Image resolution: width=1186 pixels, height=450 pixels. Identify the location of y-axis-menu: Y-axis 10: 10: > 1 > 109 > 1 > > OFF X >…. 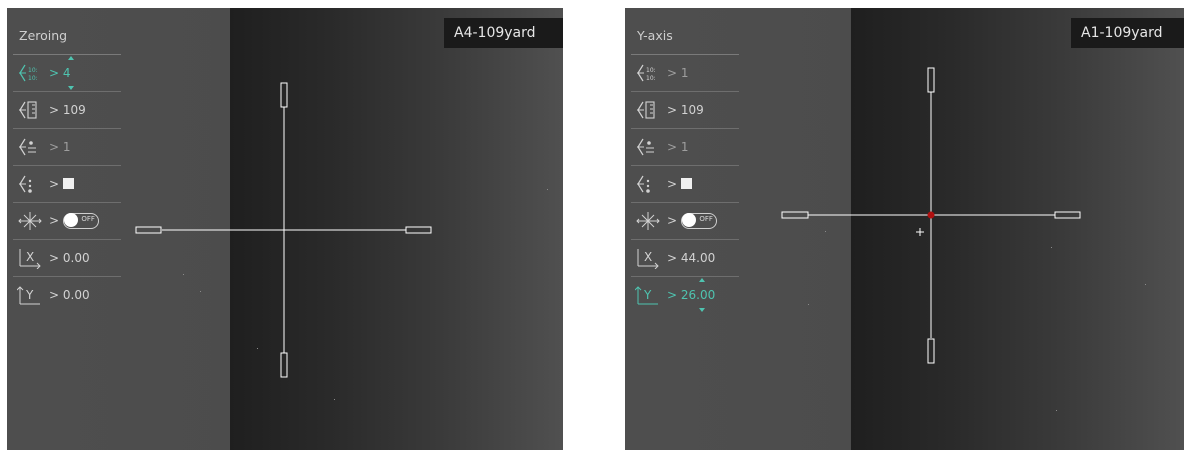
(685, 165).